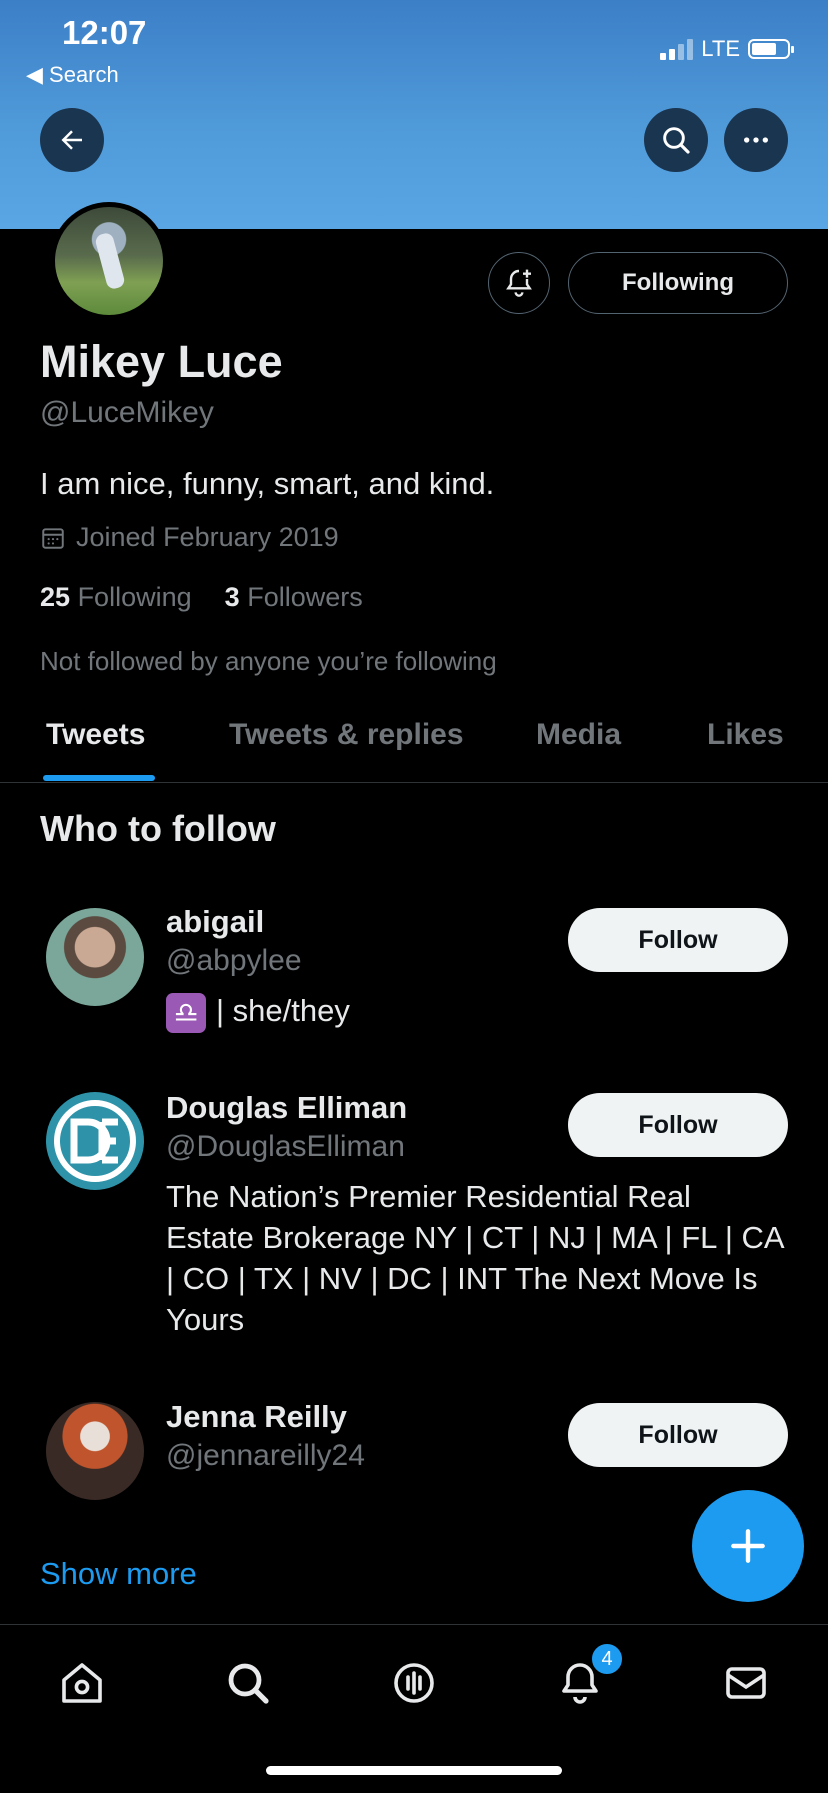 This screenshot has width=828, height=1793. I want to click on back-to-search-link: ◀ Search, so click(72, 75).